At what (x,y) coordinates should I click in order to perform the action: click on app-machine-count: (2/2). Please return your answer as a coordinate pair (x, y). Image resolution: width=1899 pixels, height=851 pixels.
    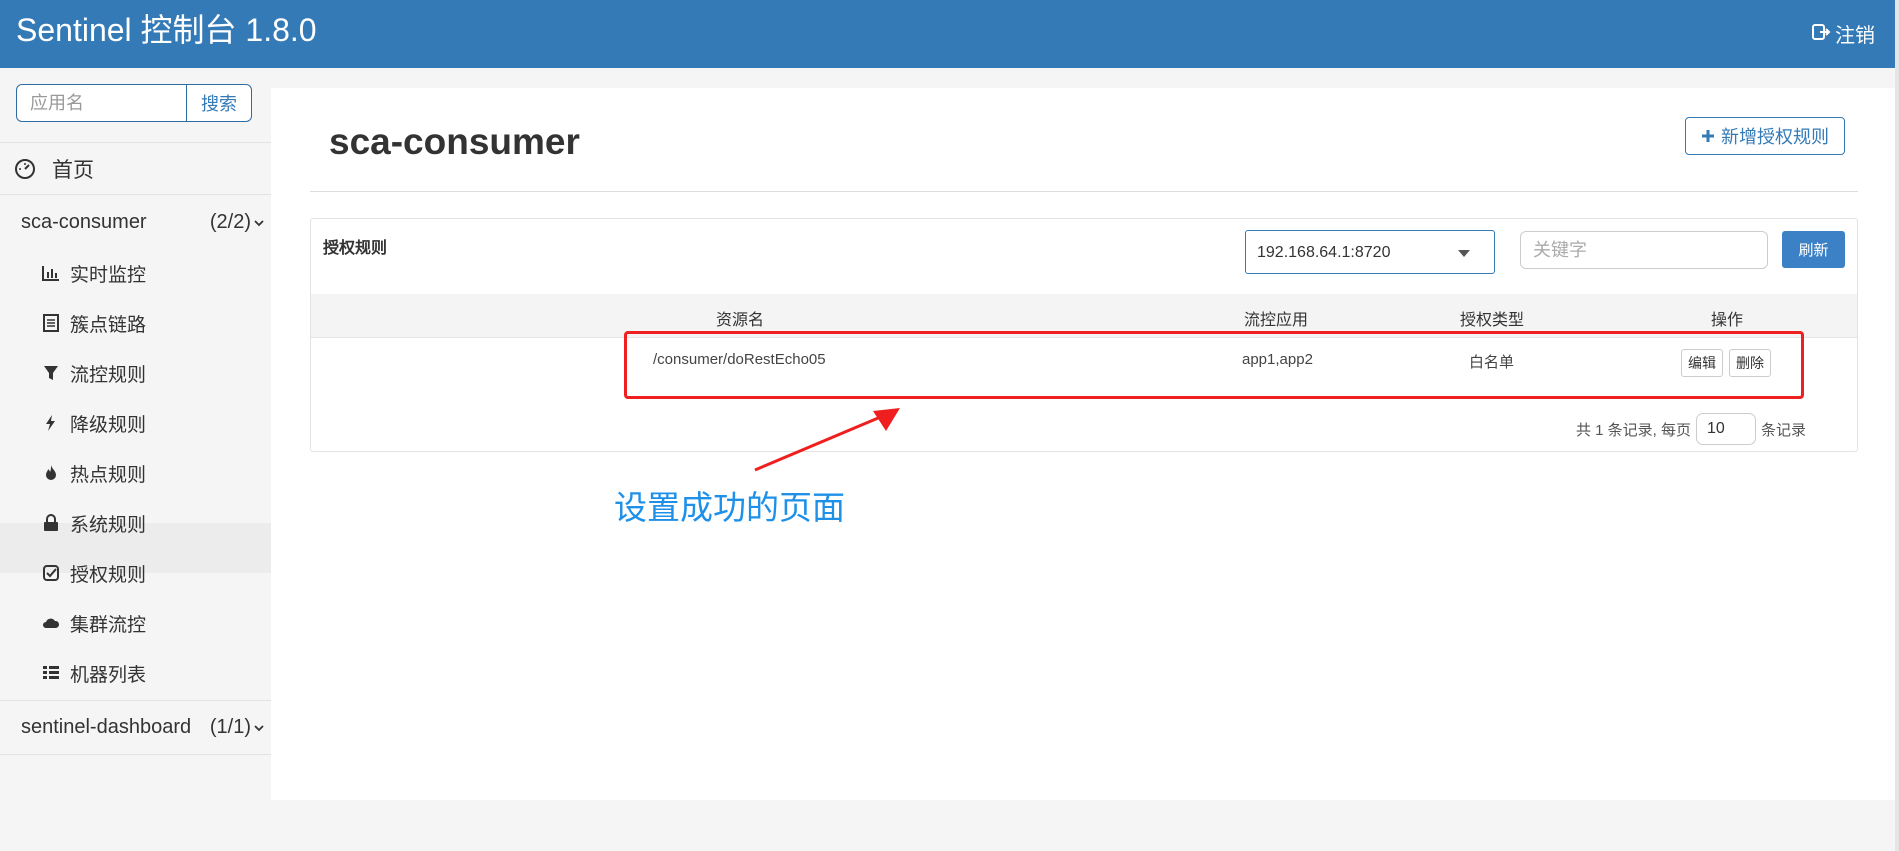
    Looking at the image, I should click on (230, 222).